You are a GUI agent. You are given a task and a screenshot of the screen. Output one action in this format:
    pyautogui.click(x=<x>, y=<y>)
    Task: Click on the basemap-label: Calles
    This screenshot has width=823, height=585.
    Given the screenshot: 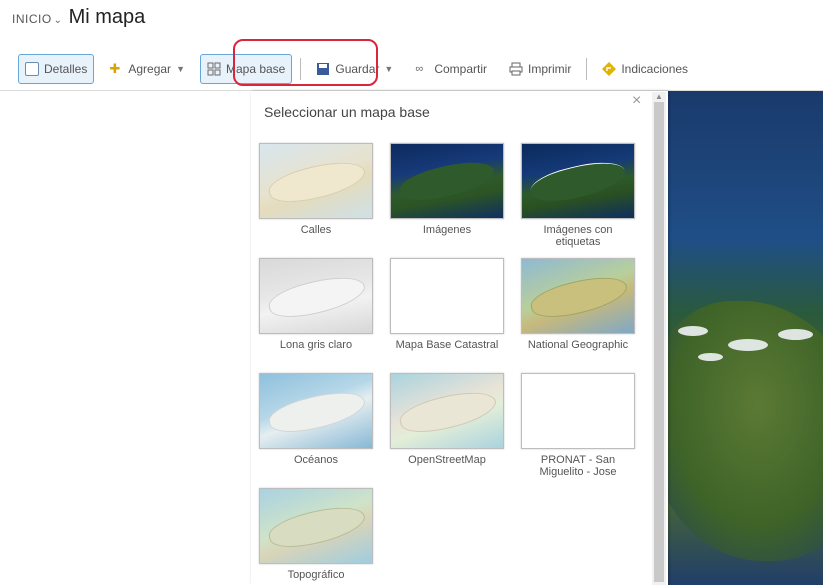 What is the action you would take?
    pyautogui.click(x=316, y=230)
    